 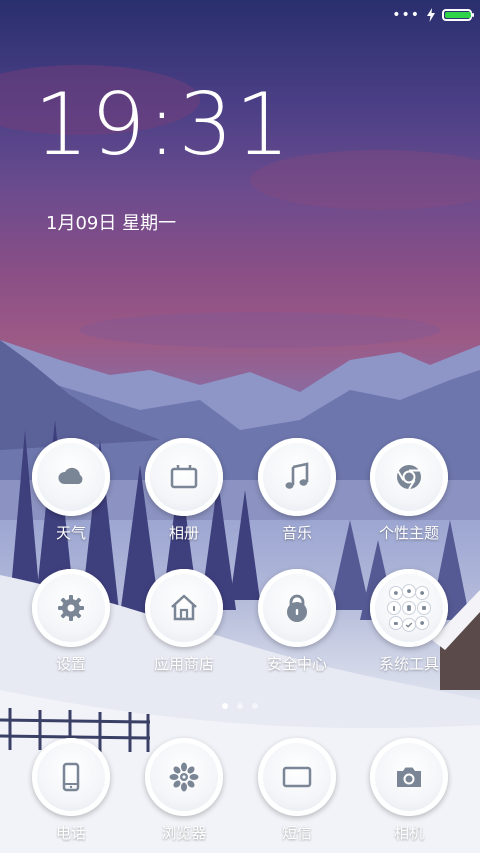 I want to click on app-system-tools-folder: 系统工具, so click(x=409, y=621).